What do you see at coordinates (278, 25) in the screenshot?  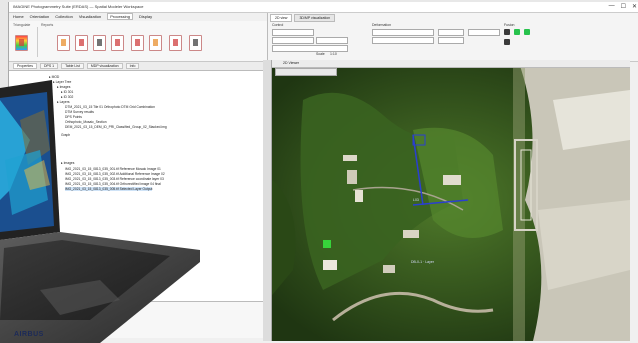 I see `control-section-label: Control` at bounding box center [278, 25].